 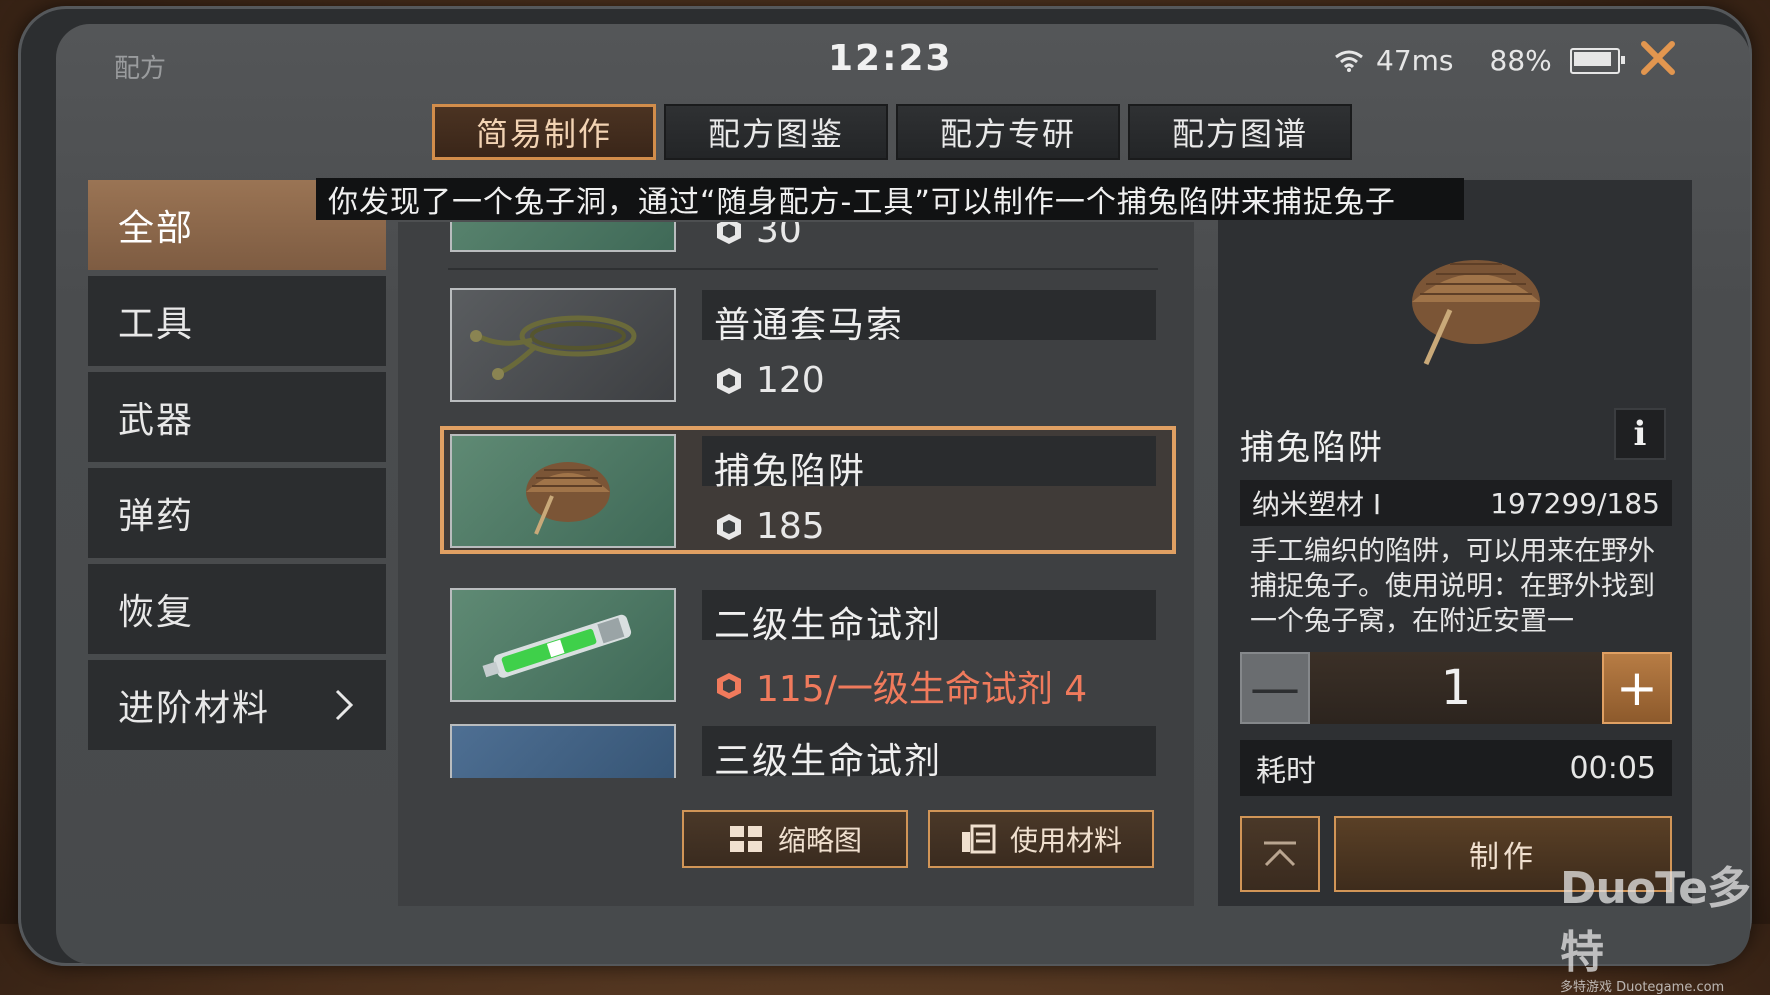 I want to click on use-materials-button: 使用材料, so click(x=1041, y=839).